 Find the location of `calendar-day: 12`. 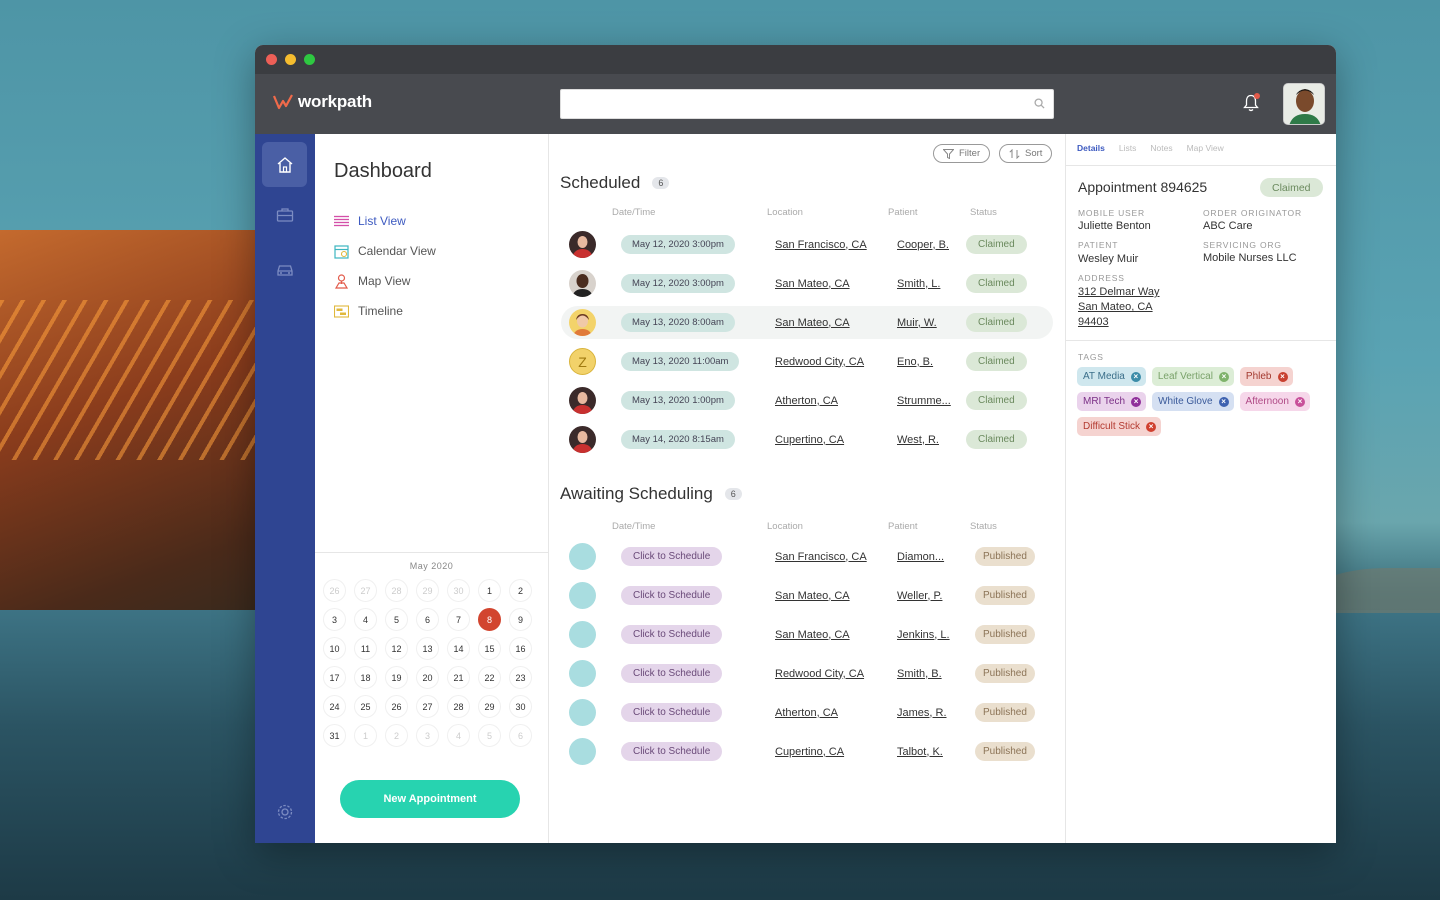

calendar-day: 12 is located at coordinates (396, 648).